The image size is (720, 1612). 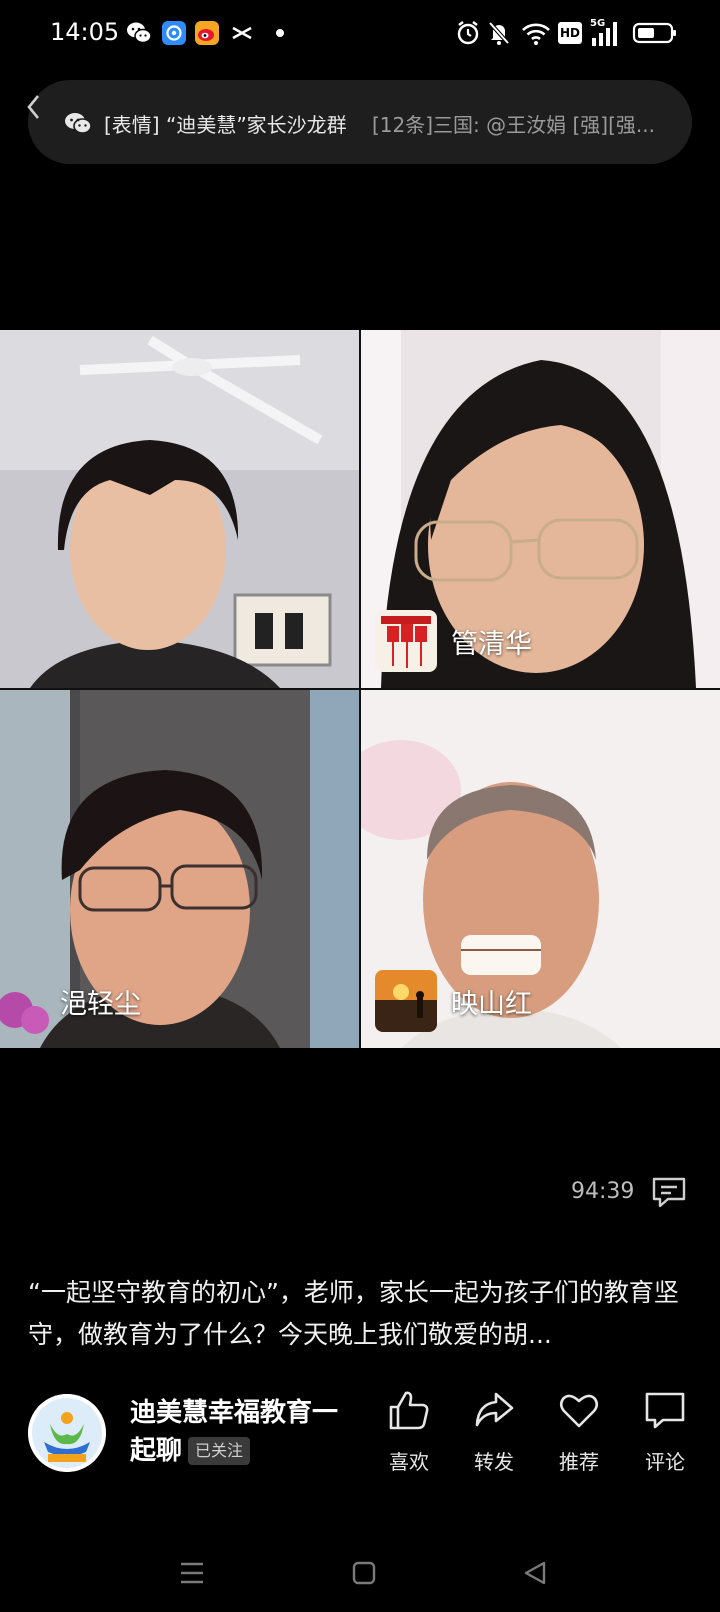 What do you see at coordinates (491, 1004) in the screenshot?
I see `participant-4-name: 映山红` at bounding box center [491, 1004].